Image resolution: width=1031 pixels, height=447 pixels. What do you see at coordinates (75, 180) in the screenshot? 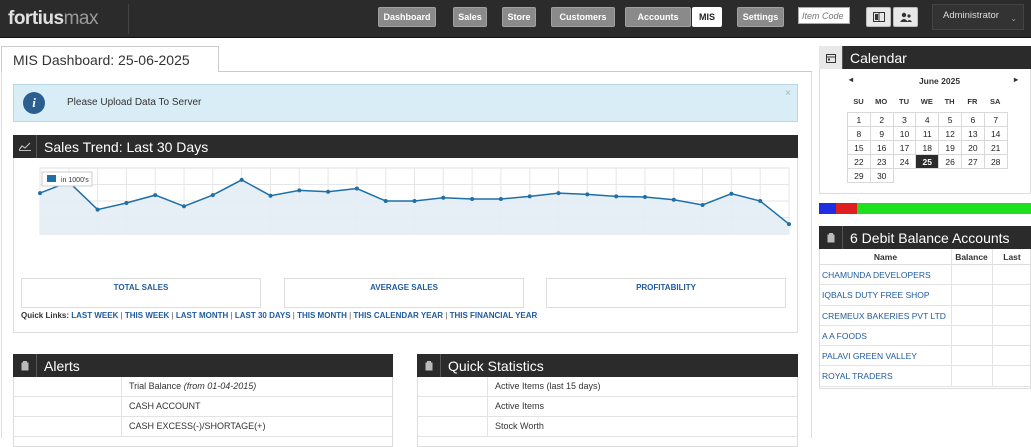
I see `chart-legend-label: in 1000's` at bounding box center [75, 180].